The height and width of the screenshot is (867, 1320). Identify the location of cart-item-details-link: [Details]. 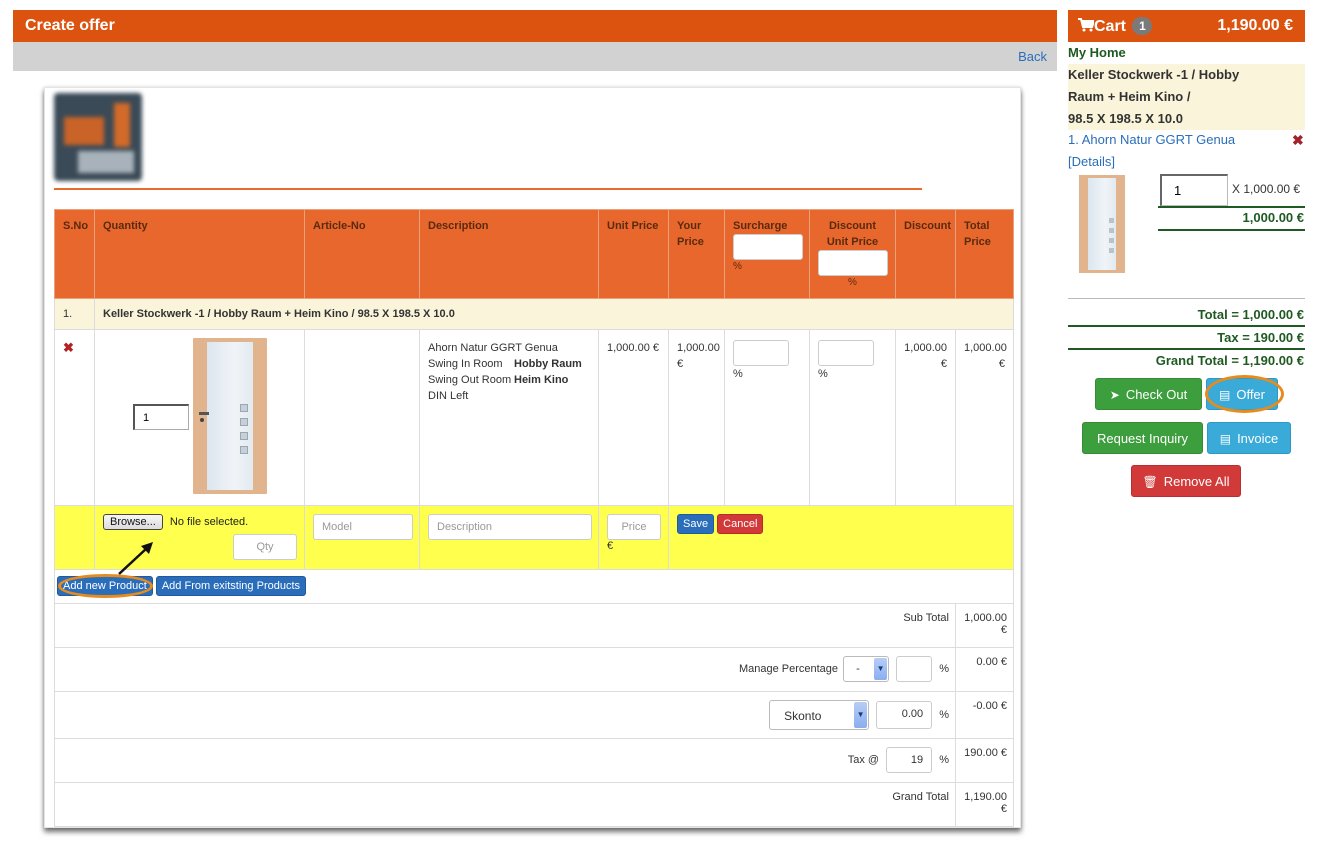
(1091, 161).